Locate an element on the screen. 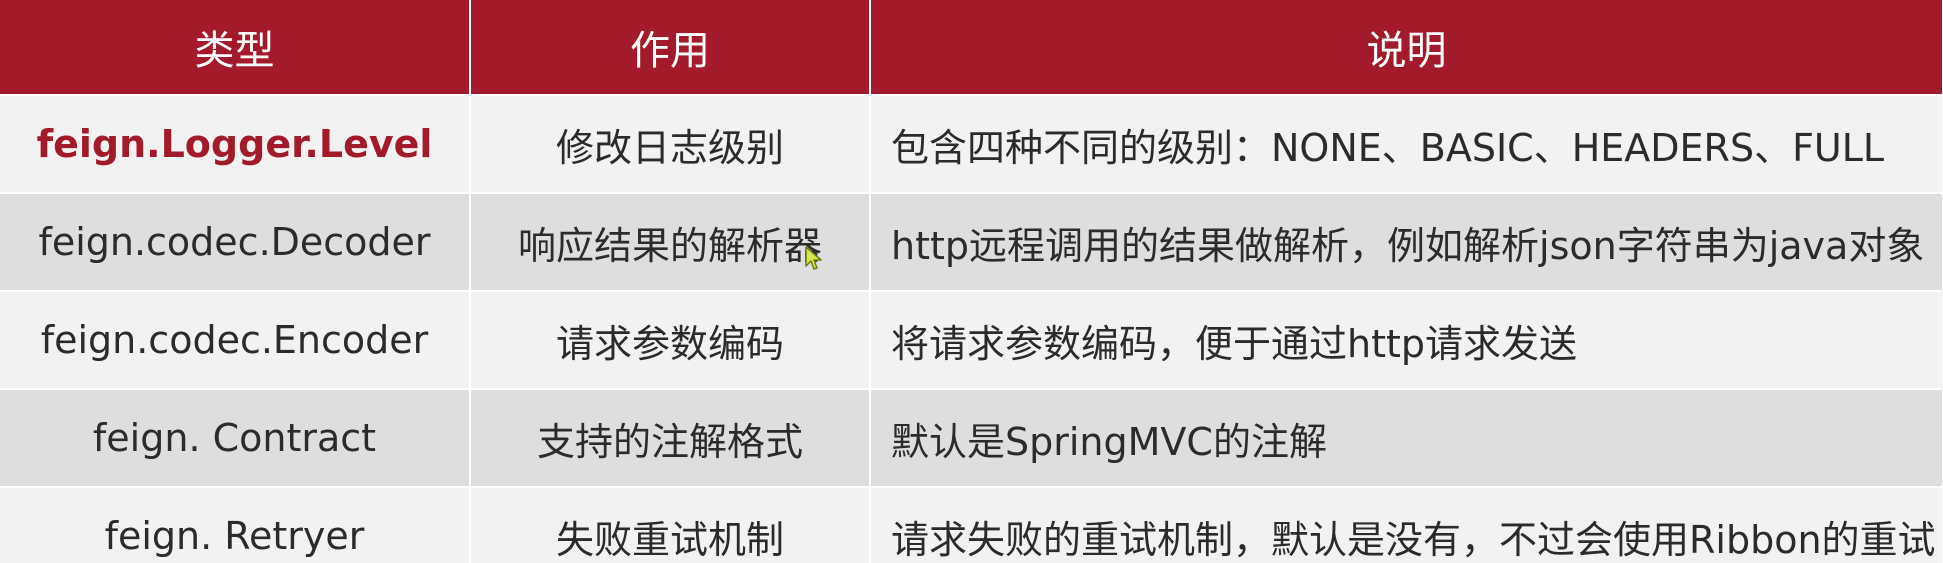  mouse-pointer-icon is located at coordinates (813, 258).